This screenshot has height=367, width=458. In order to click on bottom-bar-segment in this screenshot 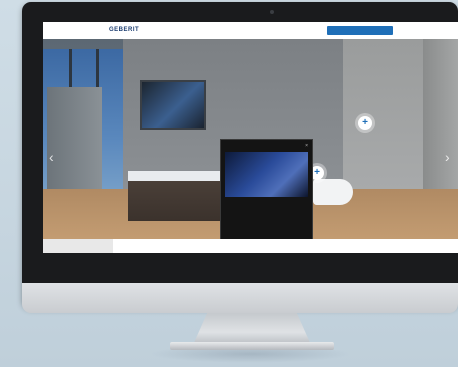, I will do `click(78, 246)`.